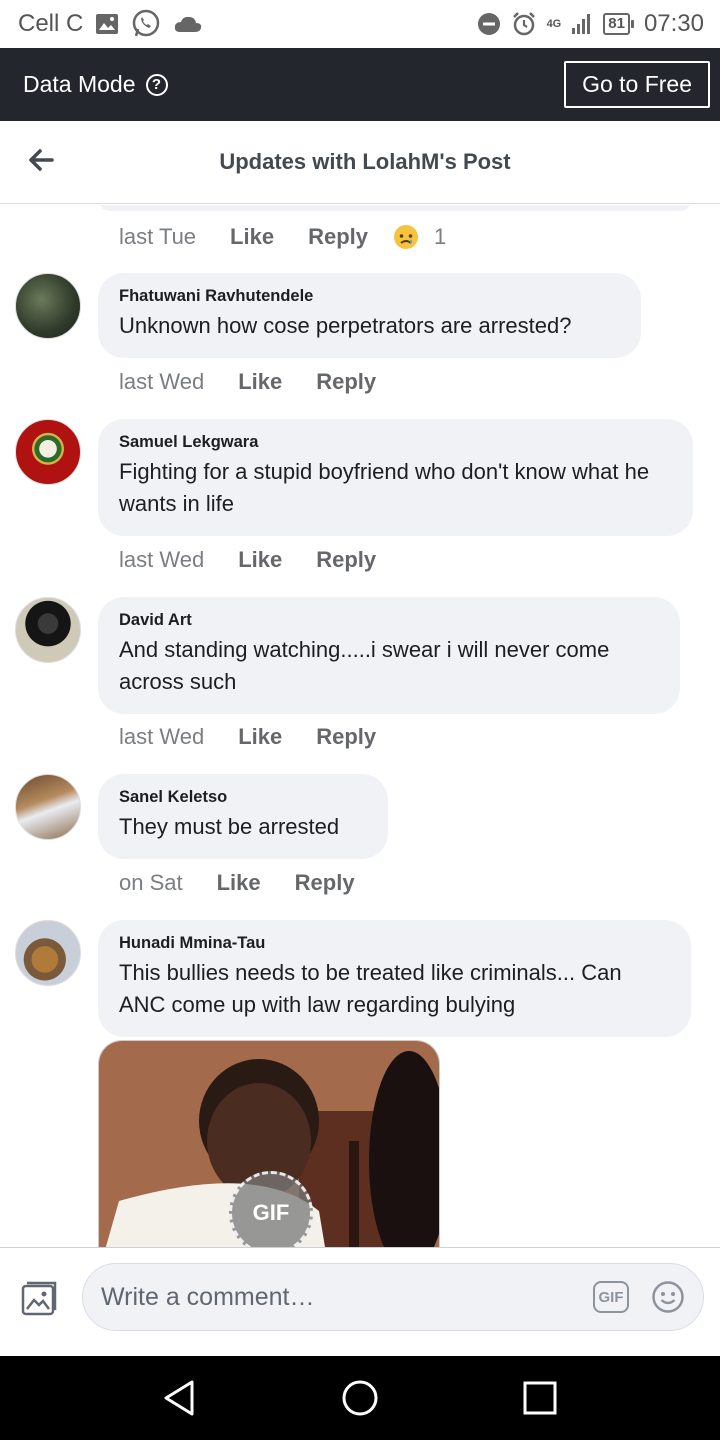 The height and width of the screenshot is (1440, 720). I want to click on gif-button: GIF, so click(611, 1297).